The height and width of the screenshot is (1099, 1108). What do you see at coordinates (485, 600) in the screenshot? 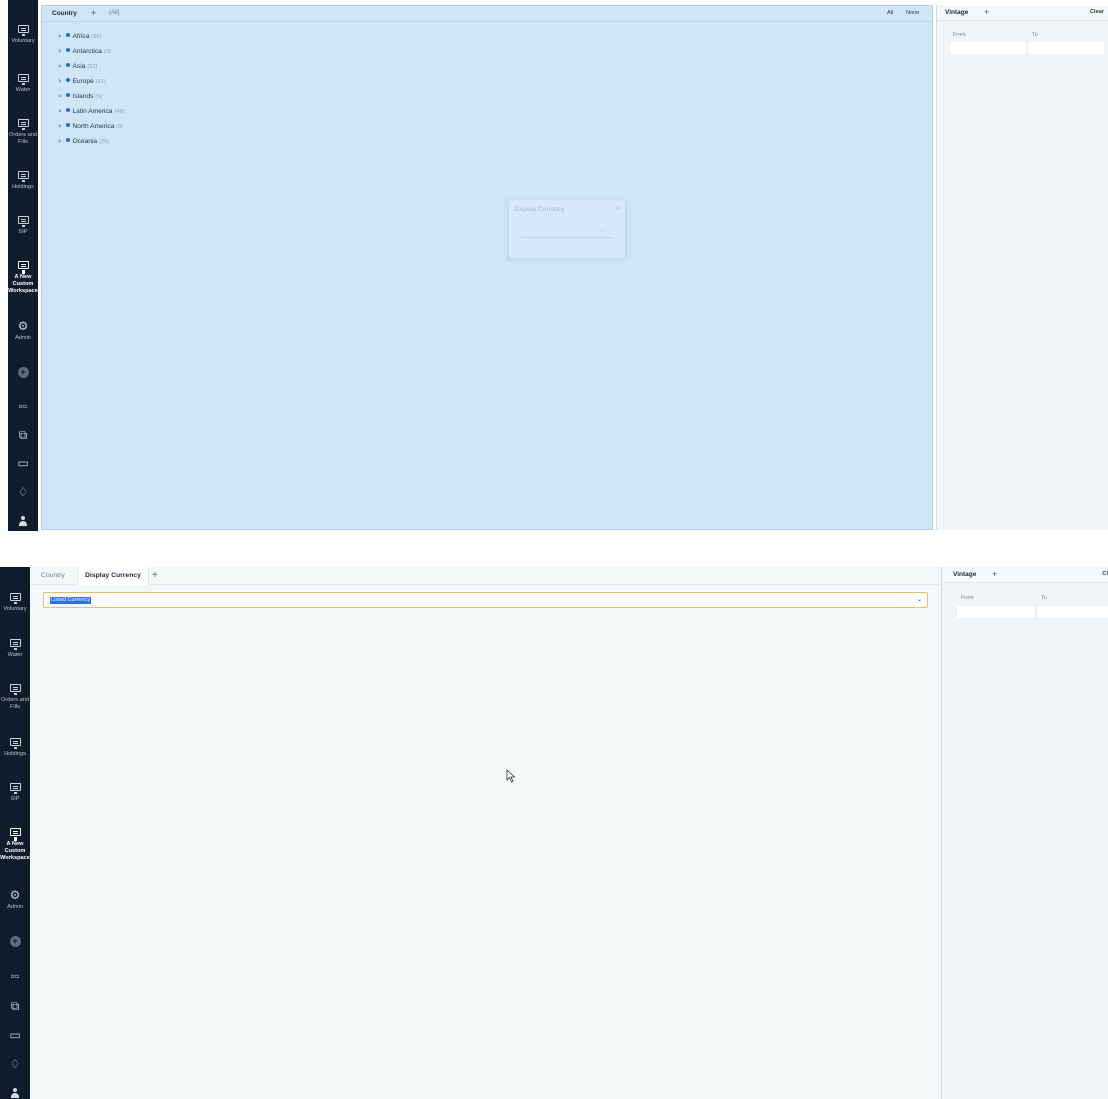
I see `display-currency-select: Listed Currency ⌄` at bounding box center [485, 600].